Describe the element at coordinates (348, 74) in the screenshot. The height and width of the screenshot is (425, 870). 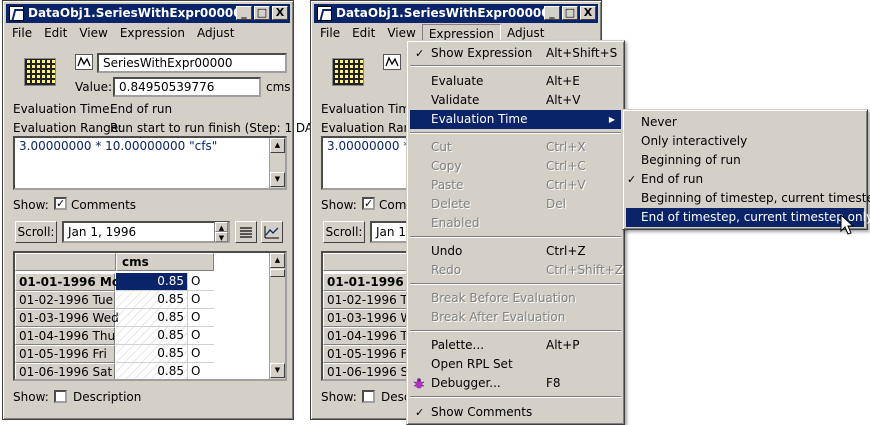
I see `series-slot-icon` at that location.